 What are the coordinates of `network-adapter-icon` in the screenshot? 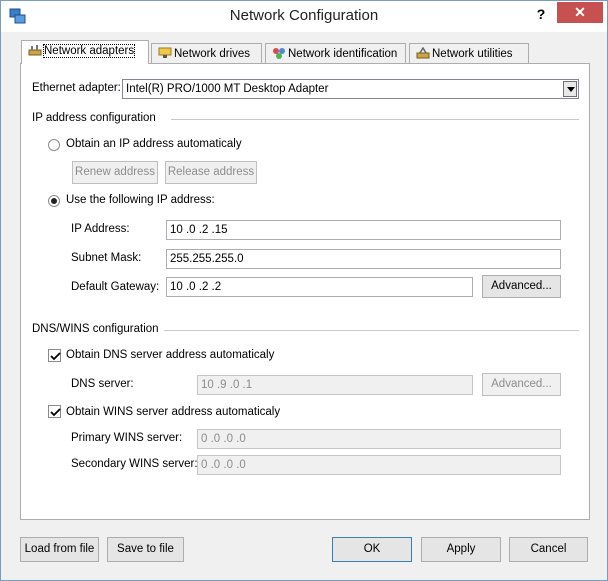 It's located at (35, 50).